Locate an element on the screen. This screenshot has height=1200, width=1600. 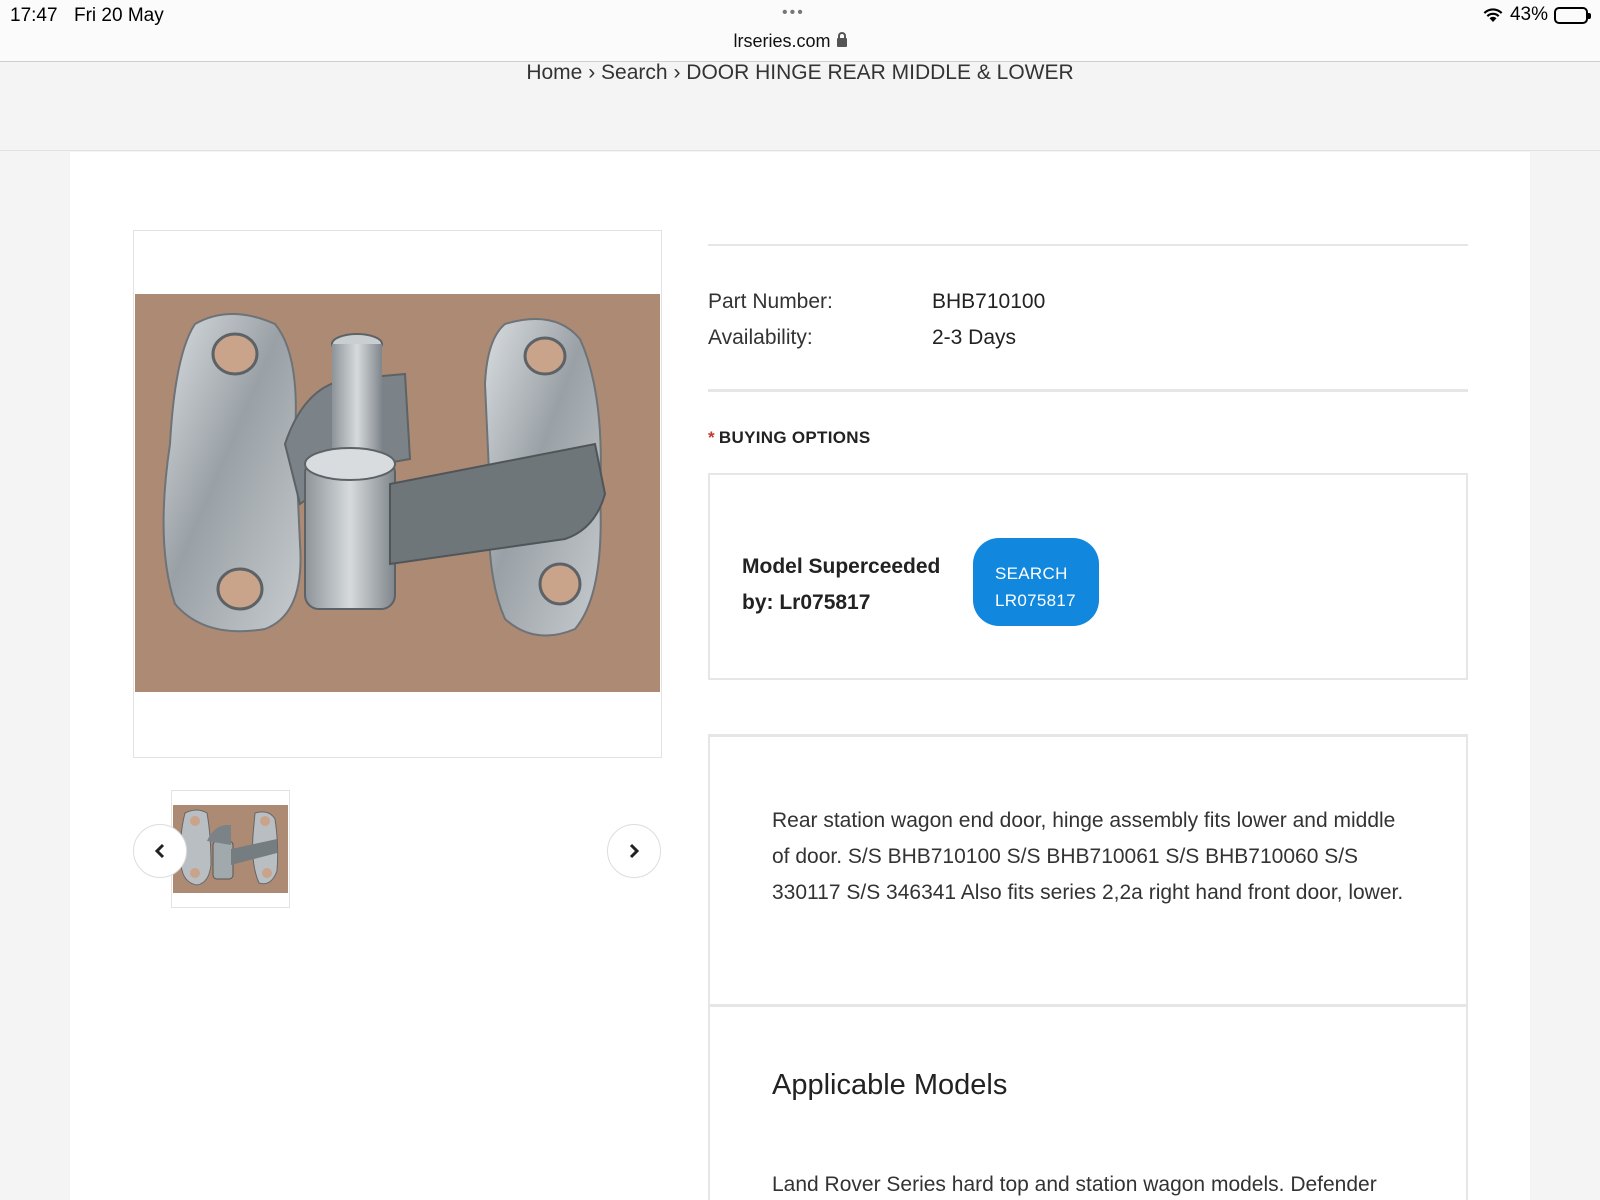
applicable-models-title: Applicable Models is located at coordinates (890, 1085).